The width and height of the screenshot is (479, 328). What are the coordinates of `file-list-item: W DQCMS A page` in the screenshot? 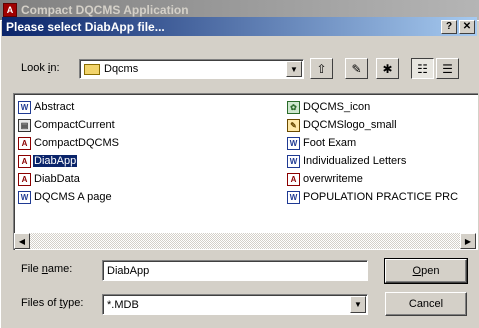 It's located at (65, 197).